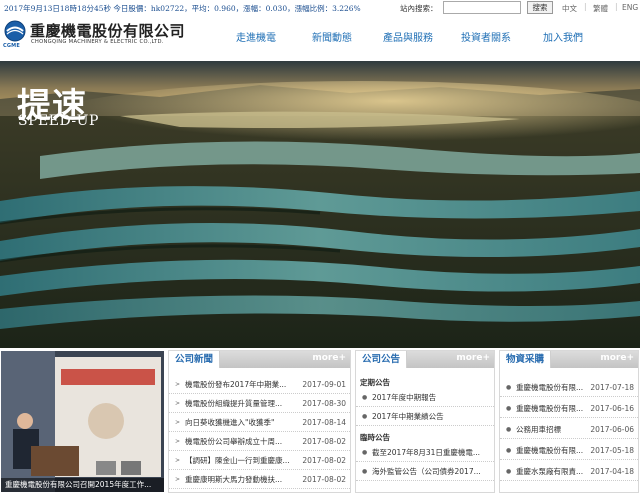  I want to click on news-title: 向日葵收獲機進入"收獲季", so click(229, 423).